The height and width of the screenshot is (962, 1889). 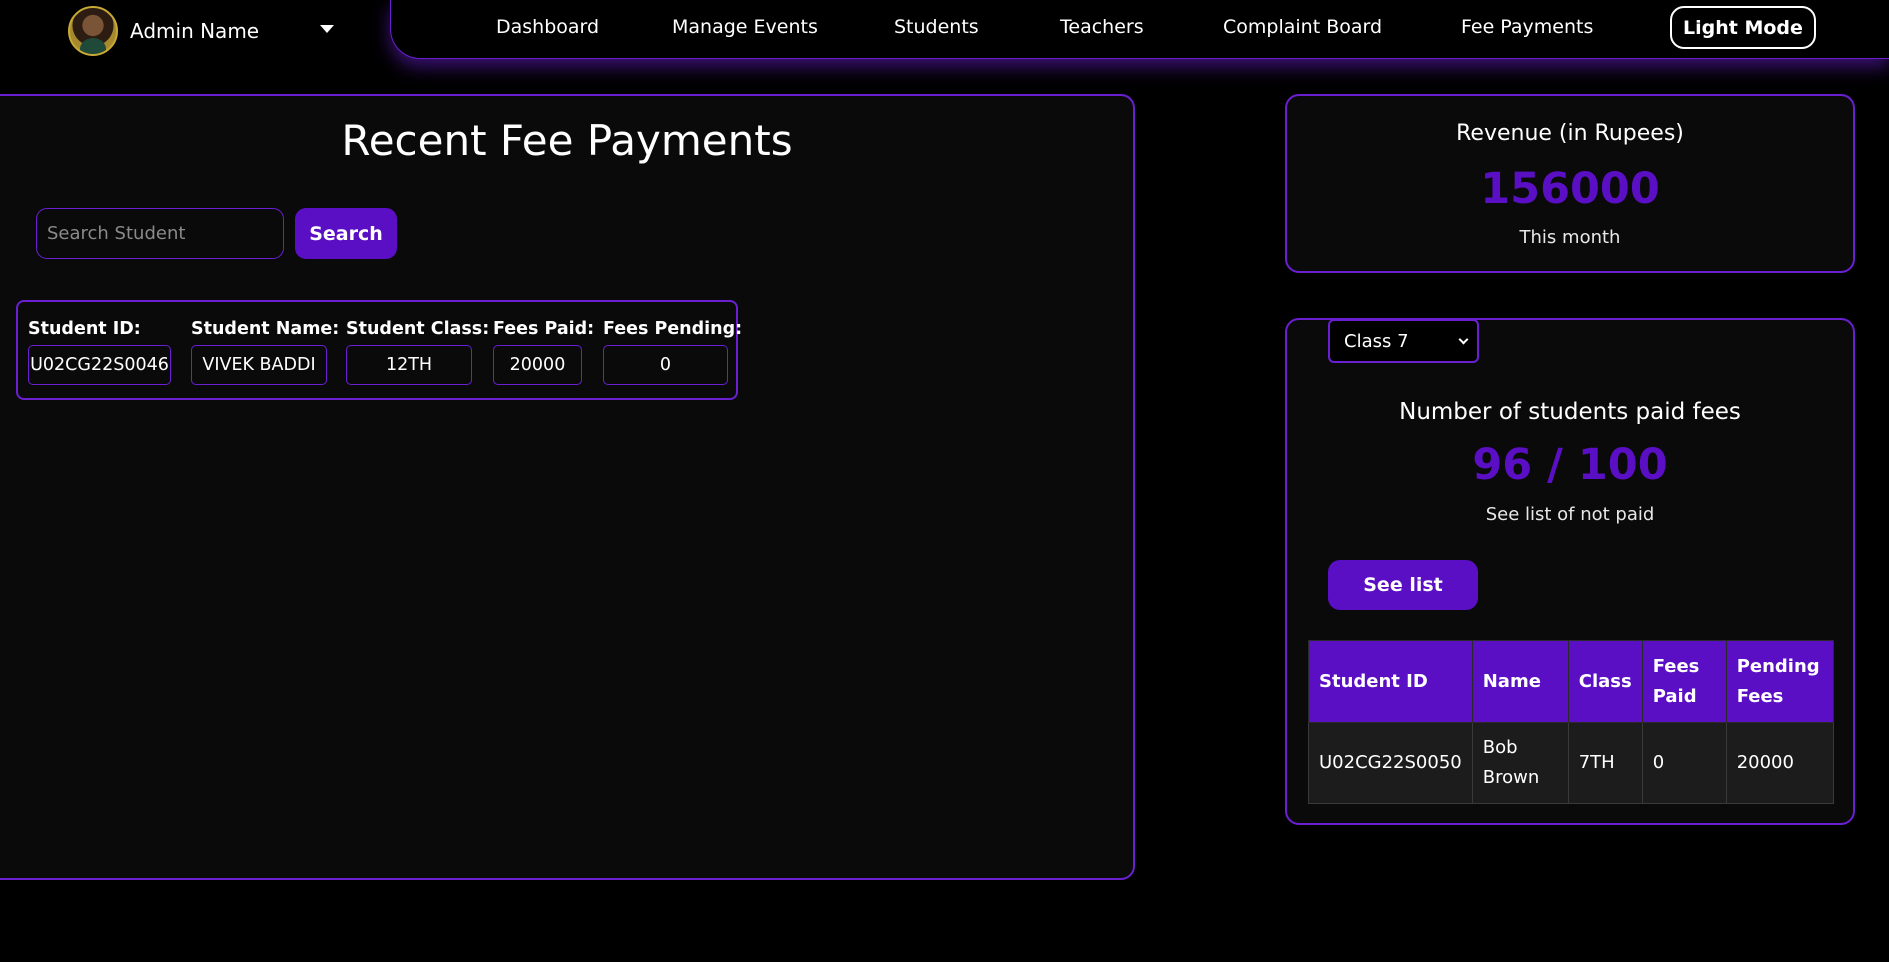 What do you see at coordinates (537, 365) in the screenshot?
I see `fees-paid-value: 20000` at bounding box center [537, 365].